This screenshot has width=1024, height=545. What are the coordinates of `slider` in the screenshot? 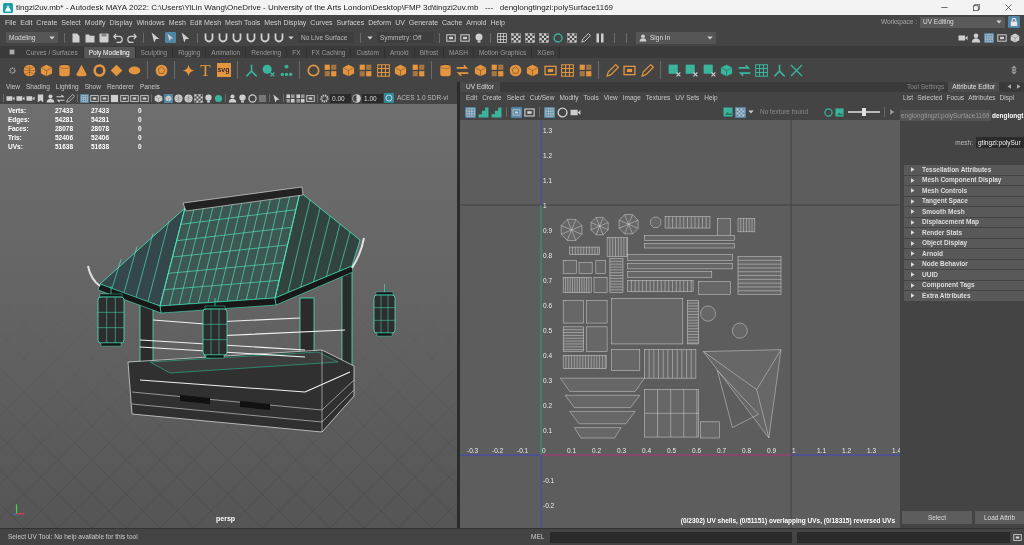 It's located at (864, 112).